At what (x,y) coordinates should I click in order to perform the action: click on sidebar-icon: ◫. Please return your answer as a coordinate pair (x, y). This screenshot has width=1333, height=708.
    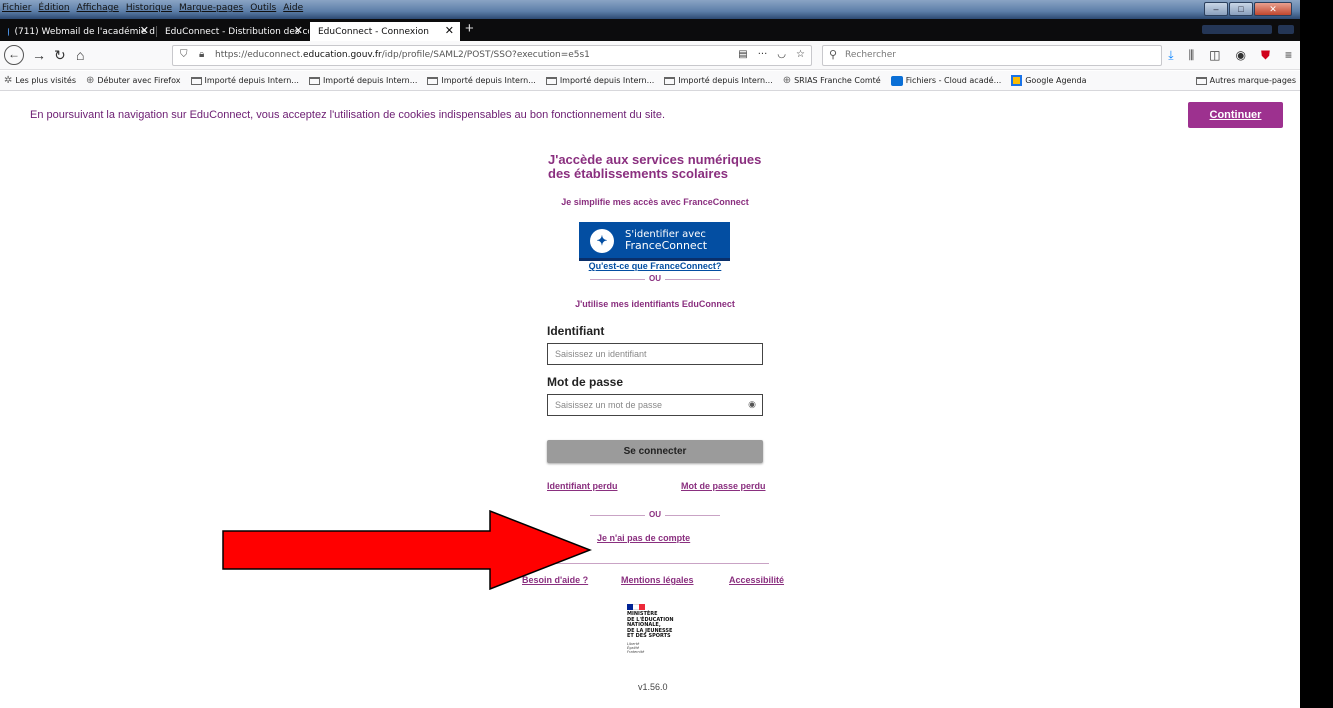
    Looking at the image, I should click on (1214, 55).